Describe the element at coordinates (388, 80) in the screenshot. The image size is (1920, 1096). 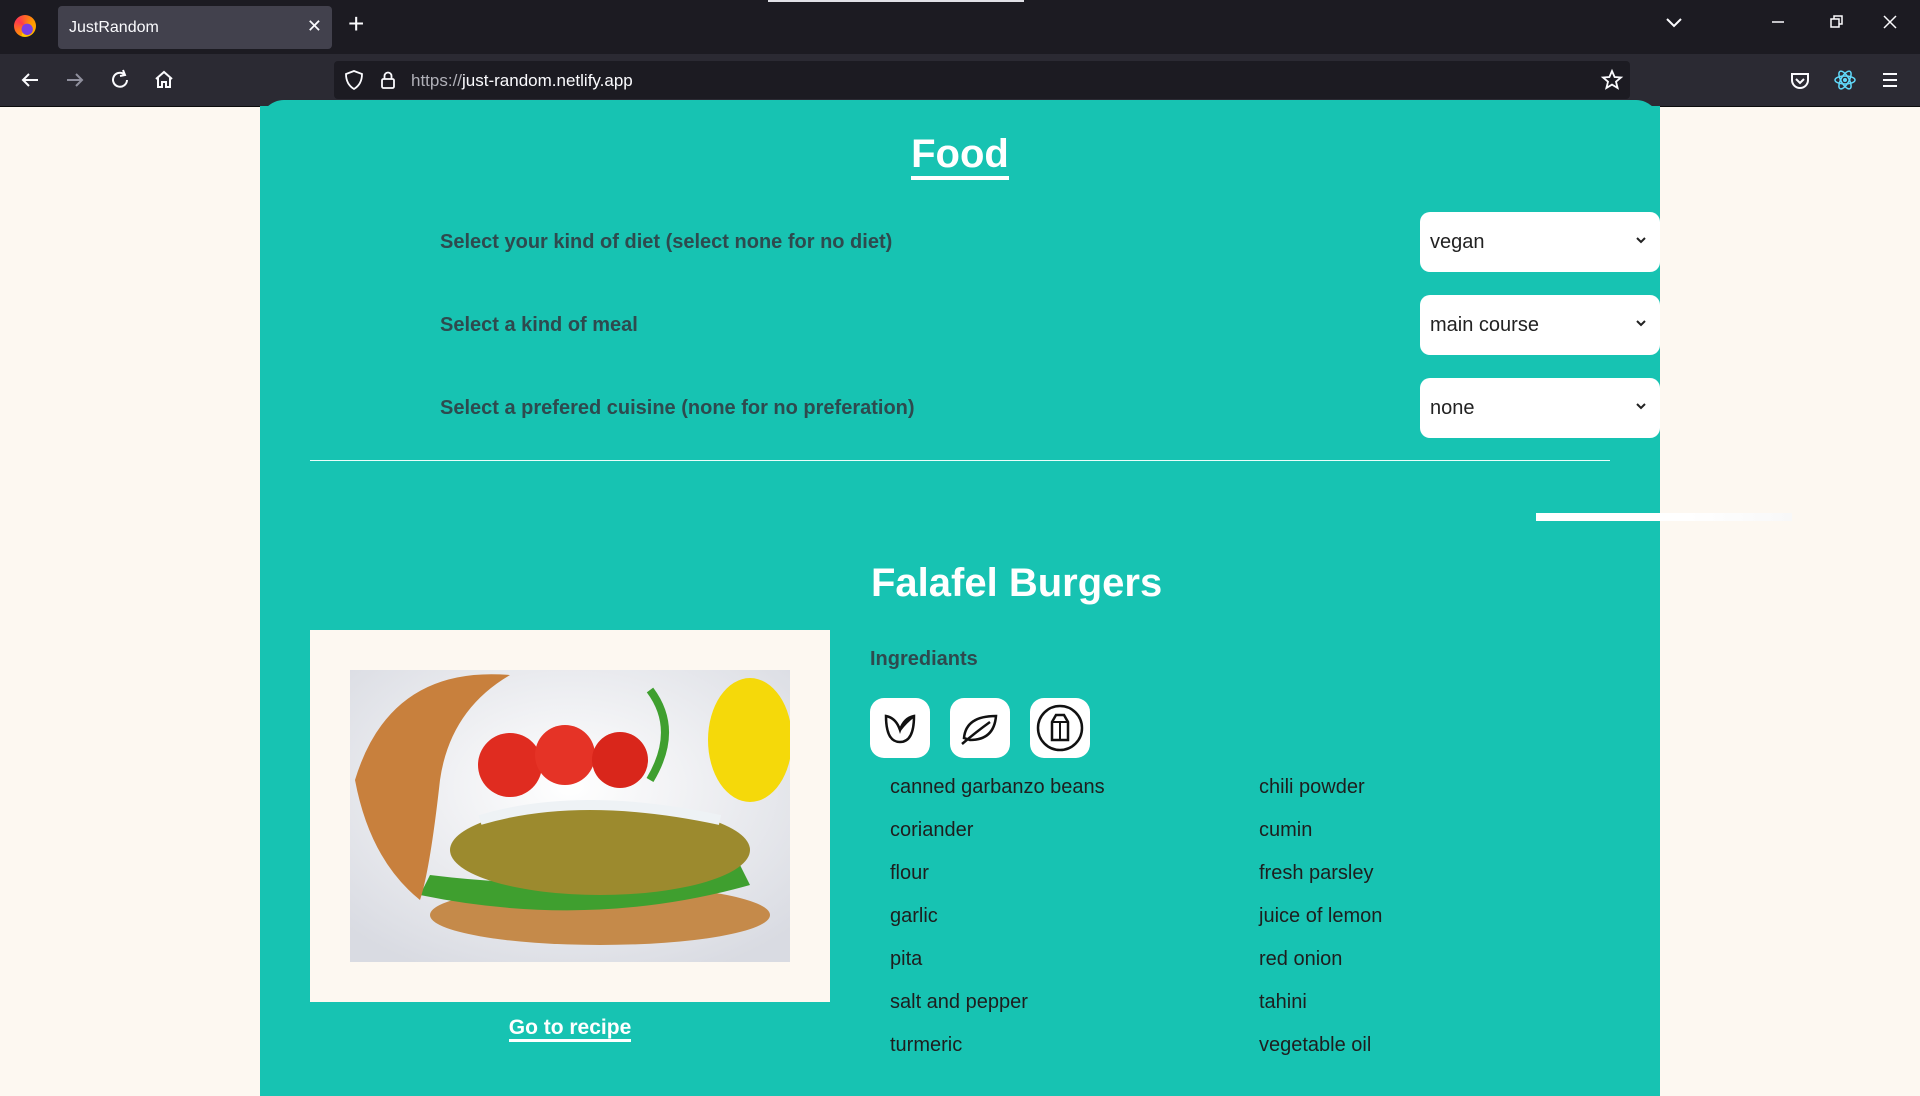
I see `lock-icon` at that location.